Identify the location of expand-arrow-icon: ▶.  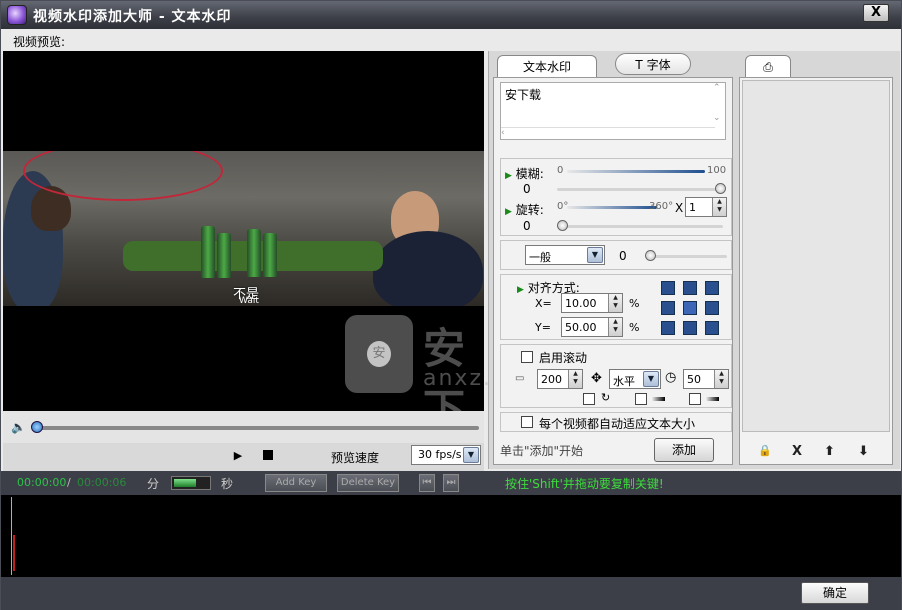
(508, 212).